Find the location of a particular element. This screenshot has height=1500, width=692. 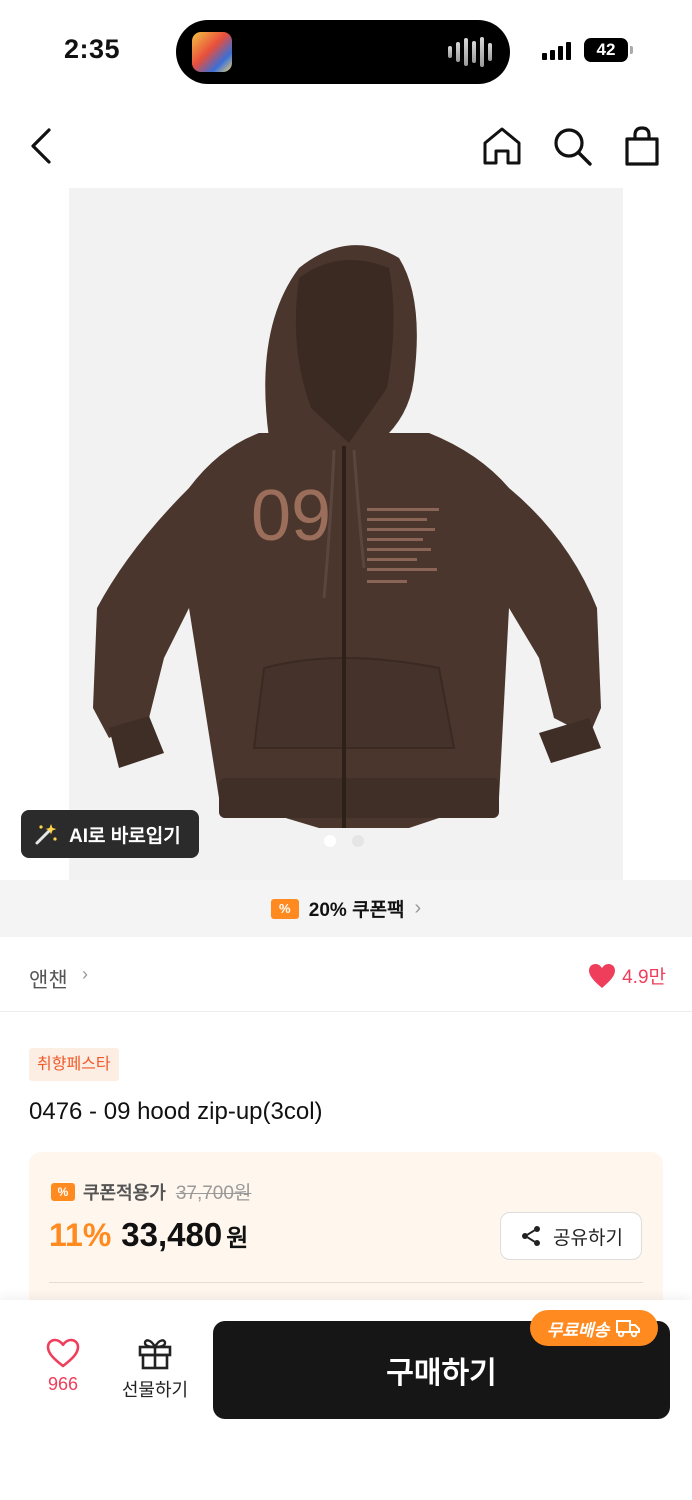

home-button is located at coordinates (502, 146).